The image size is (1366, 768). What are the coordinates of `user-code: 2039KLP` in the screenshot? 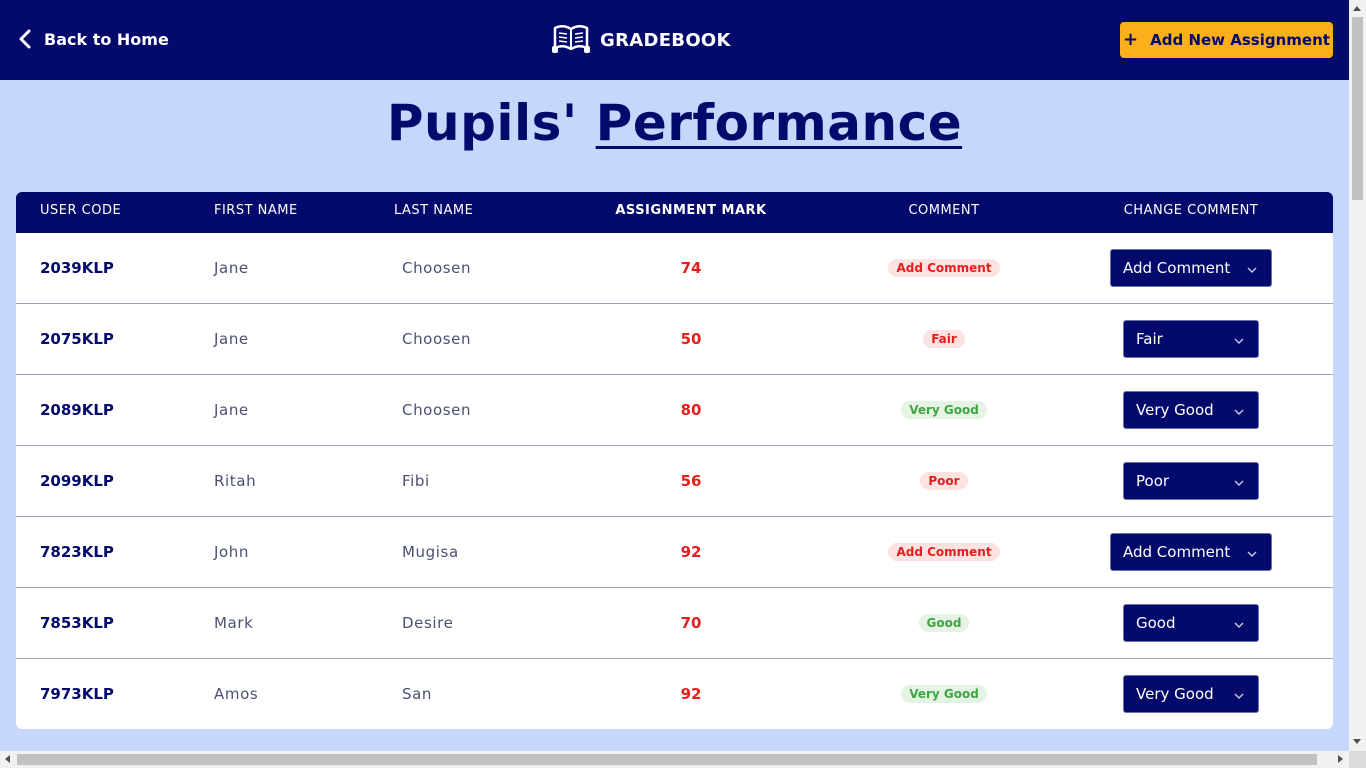 It's located at (77, 268).